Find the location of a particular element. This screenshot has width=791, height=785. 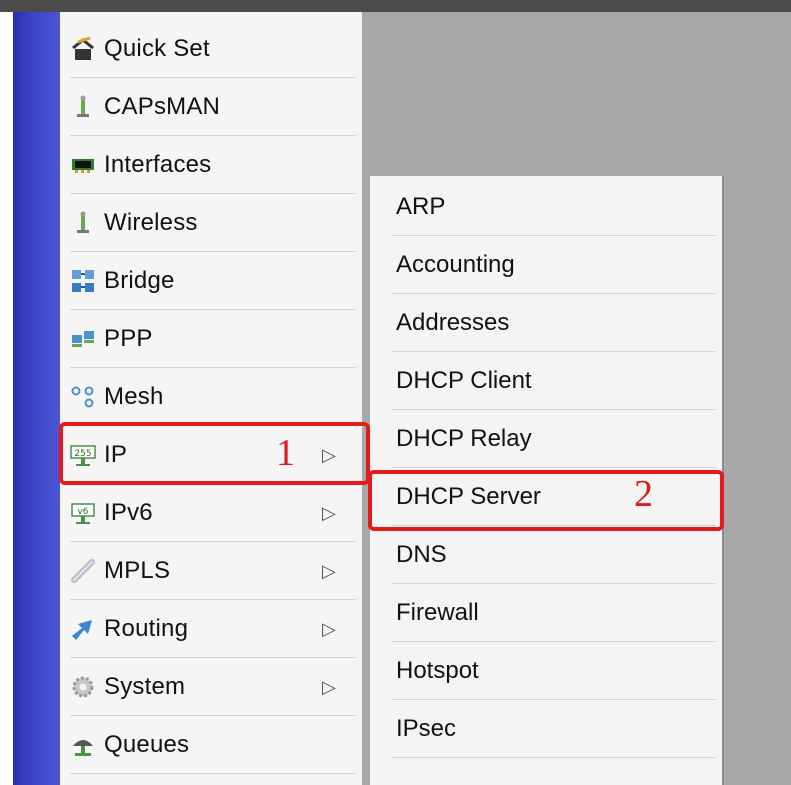

submenu-item-dhcp-relay: DHCP Relay is located at coordinates (546, 439).